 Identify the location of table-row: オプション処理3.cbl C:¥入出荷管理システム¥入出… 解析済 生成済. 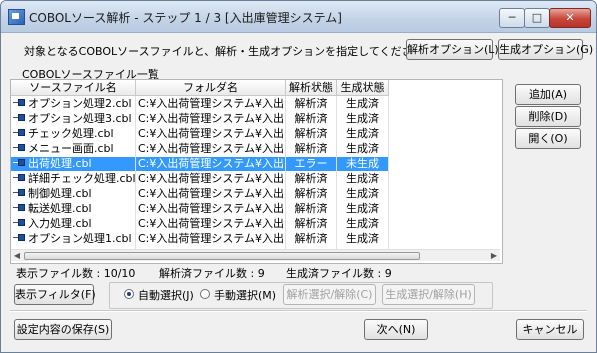
(255, 119).